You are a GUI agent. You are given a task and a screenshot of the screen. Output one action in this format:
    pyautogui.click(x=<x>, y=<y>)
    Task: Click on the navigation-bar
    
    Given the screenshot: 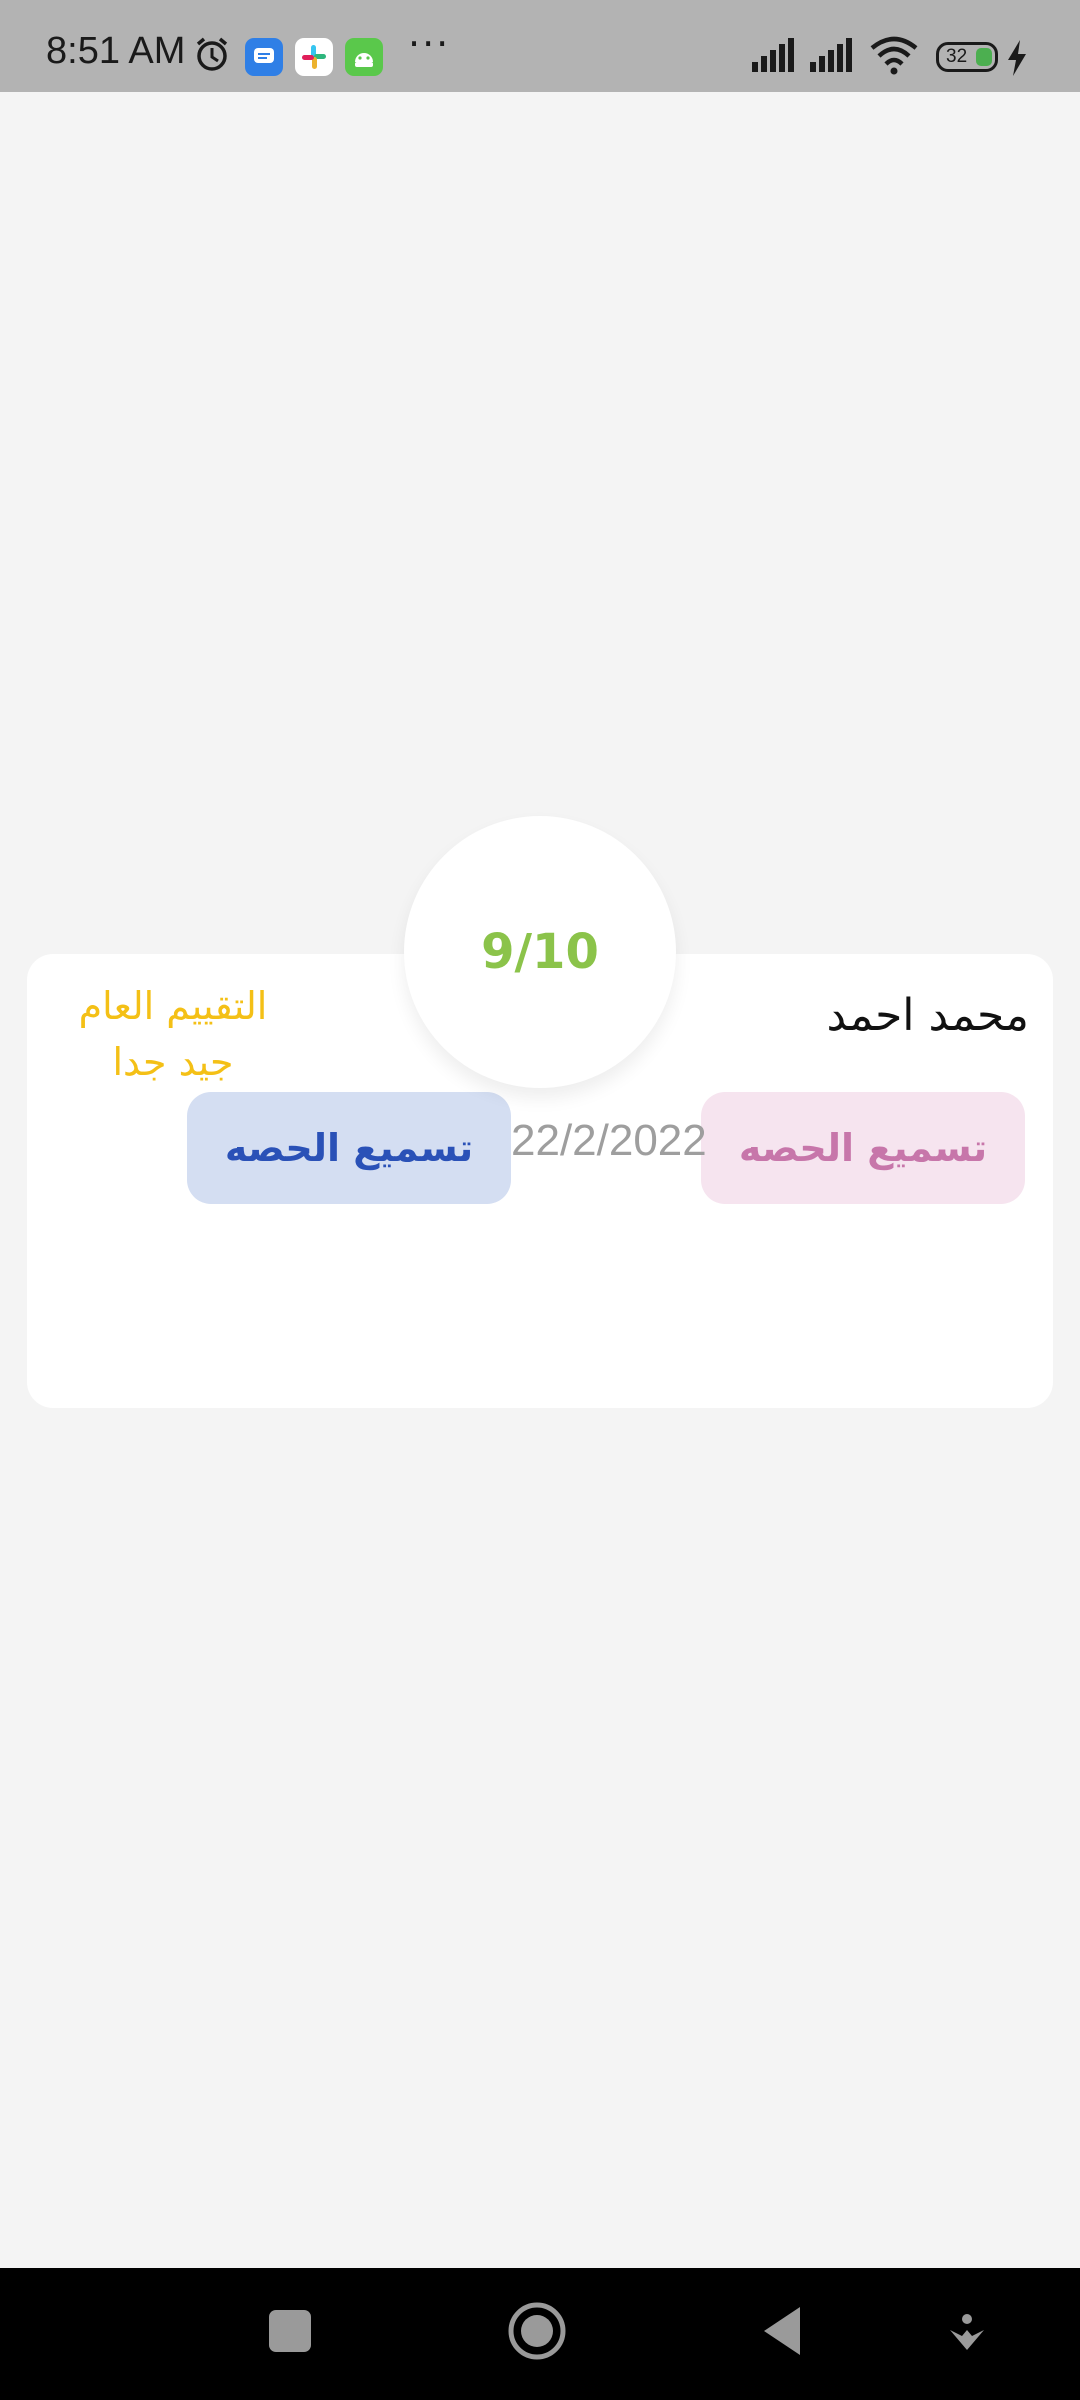 What is the action you would take?
    pyautogui.click(x=540, y=2334)
    